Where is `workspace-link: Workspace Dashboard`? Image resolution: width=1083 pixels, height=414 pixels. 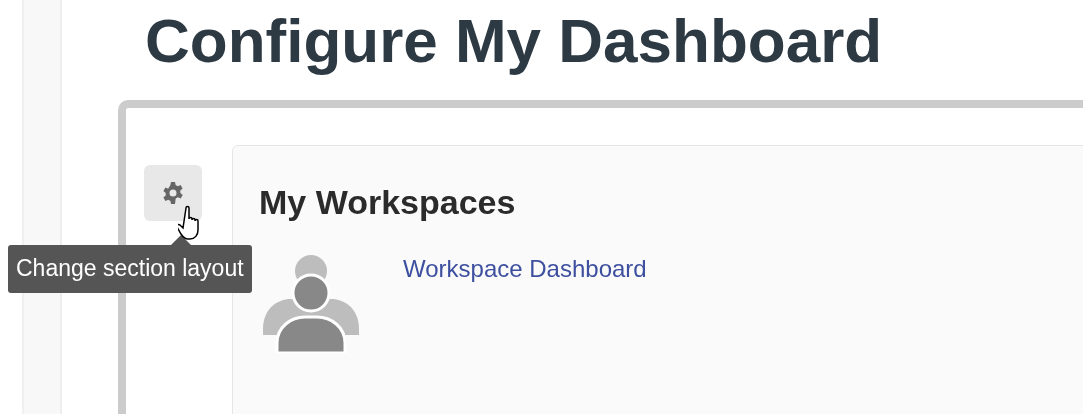
workspace-link: Workspace Dashboard is located at coordinates (525, 269).